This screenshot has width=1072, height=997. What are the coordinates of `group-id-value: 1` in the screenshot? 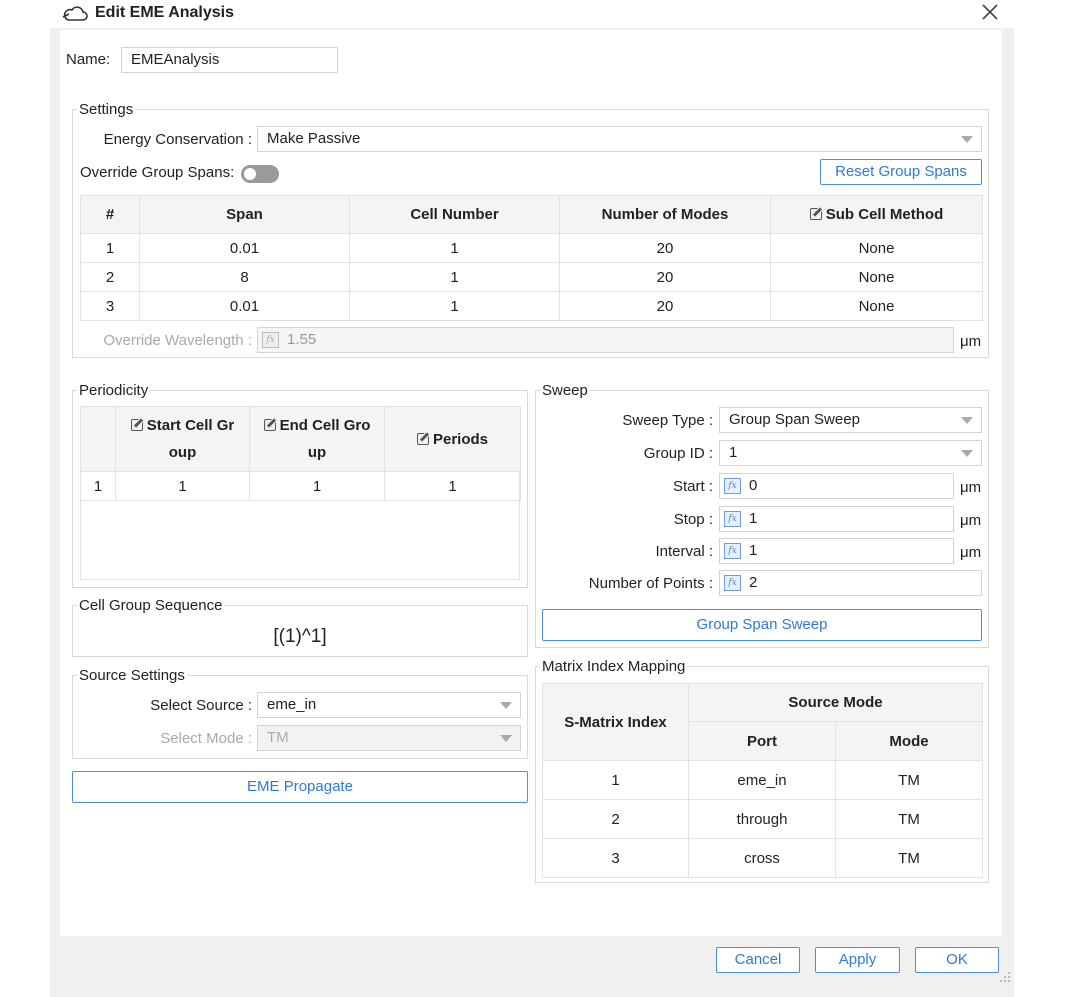 It's located at (733, 452).